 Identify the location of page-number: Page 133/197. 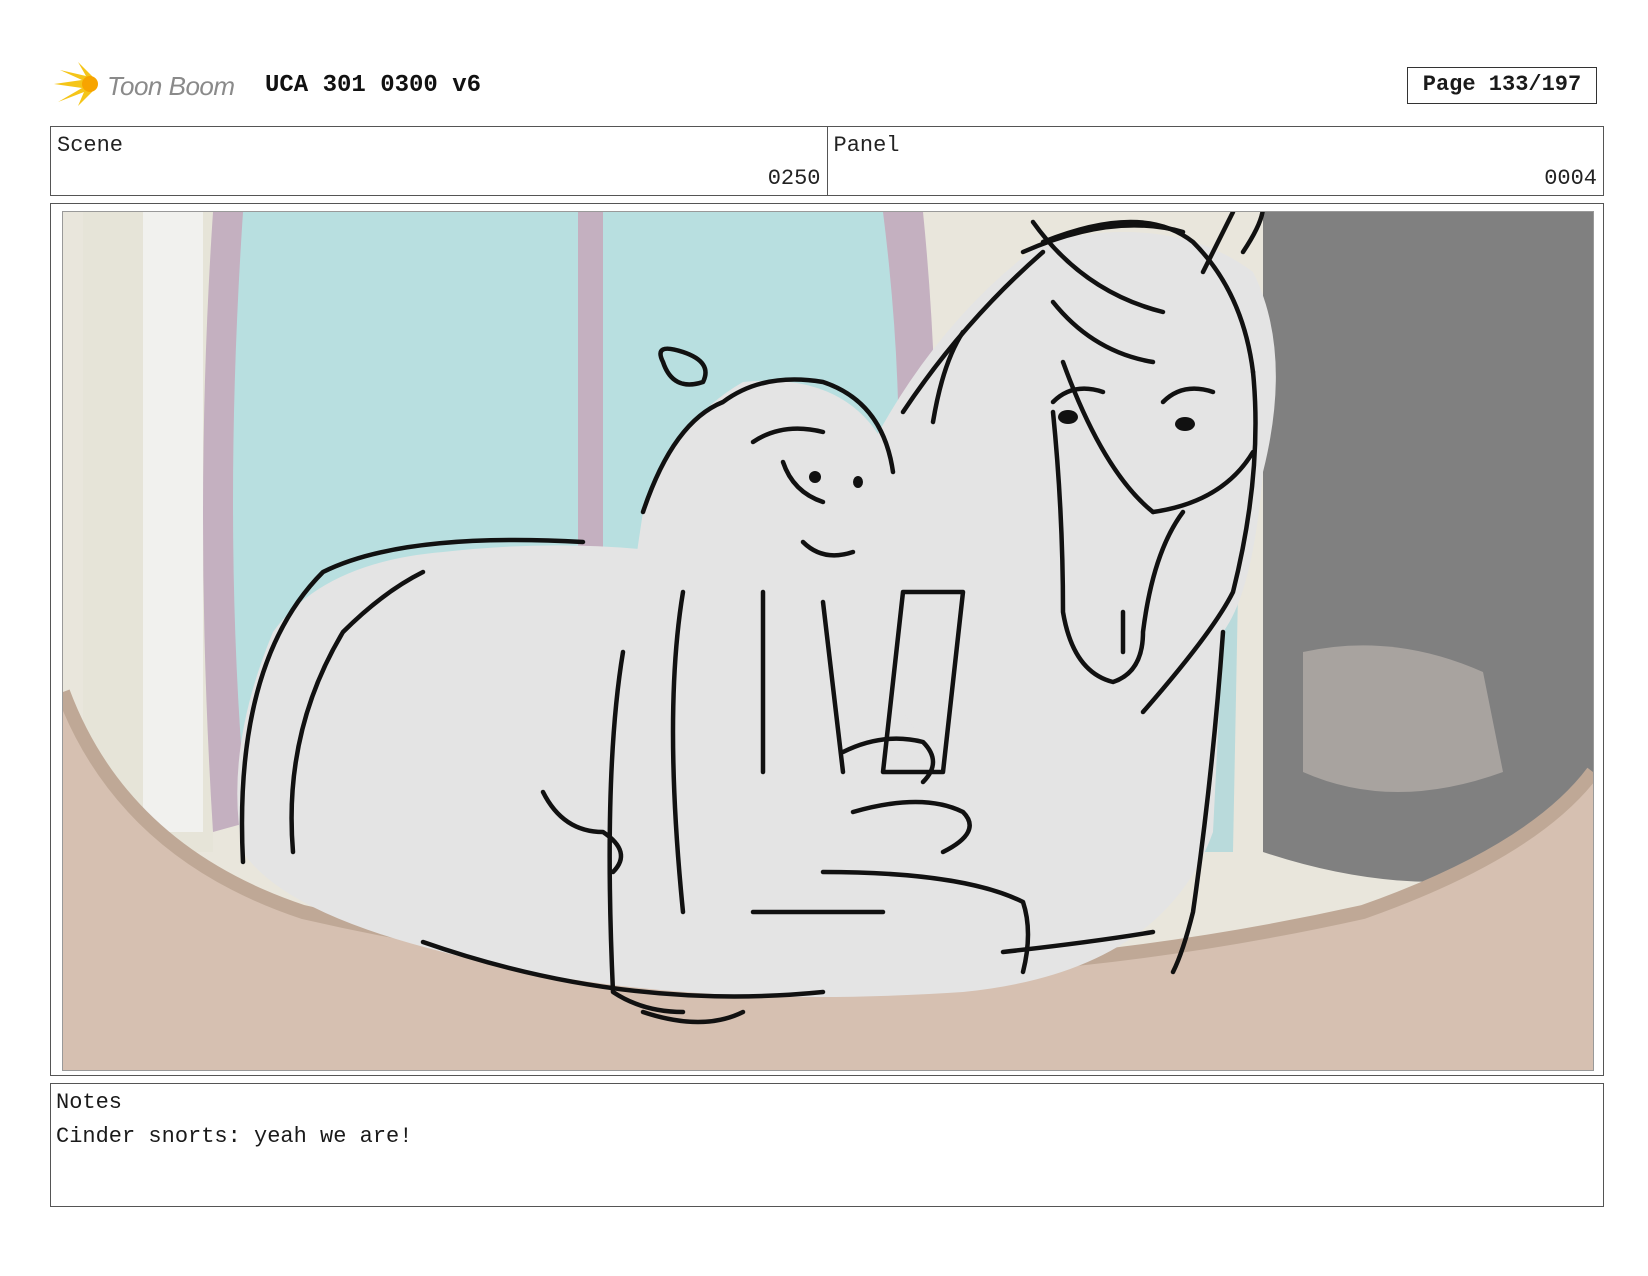
(1502, 85).